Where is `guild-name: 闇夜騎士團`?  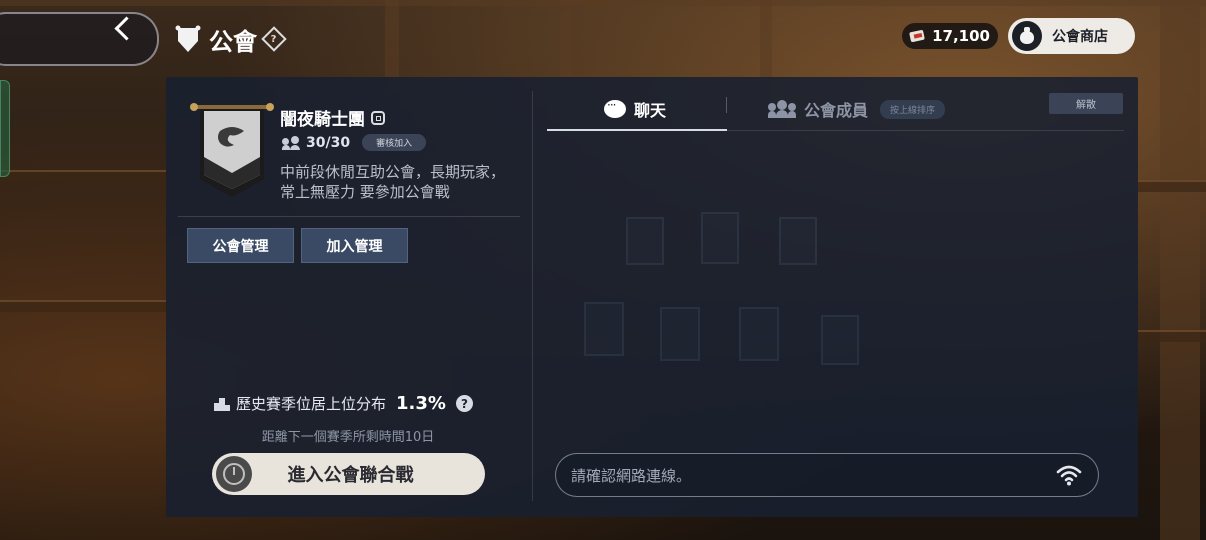
guild-name: 闇夜騎士團 is located at coordinates (322, 120).